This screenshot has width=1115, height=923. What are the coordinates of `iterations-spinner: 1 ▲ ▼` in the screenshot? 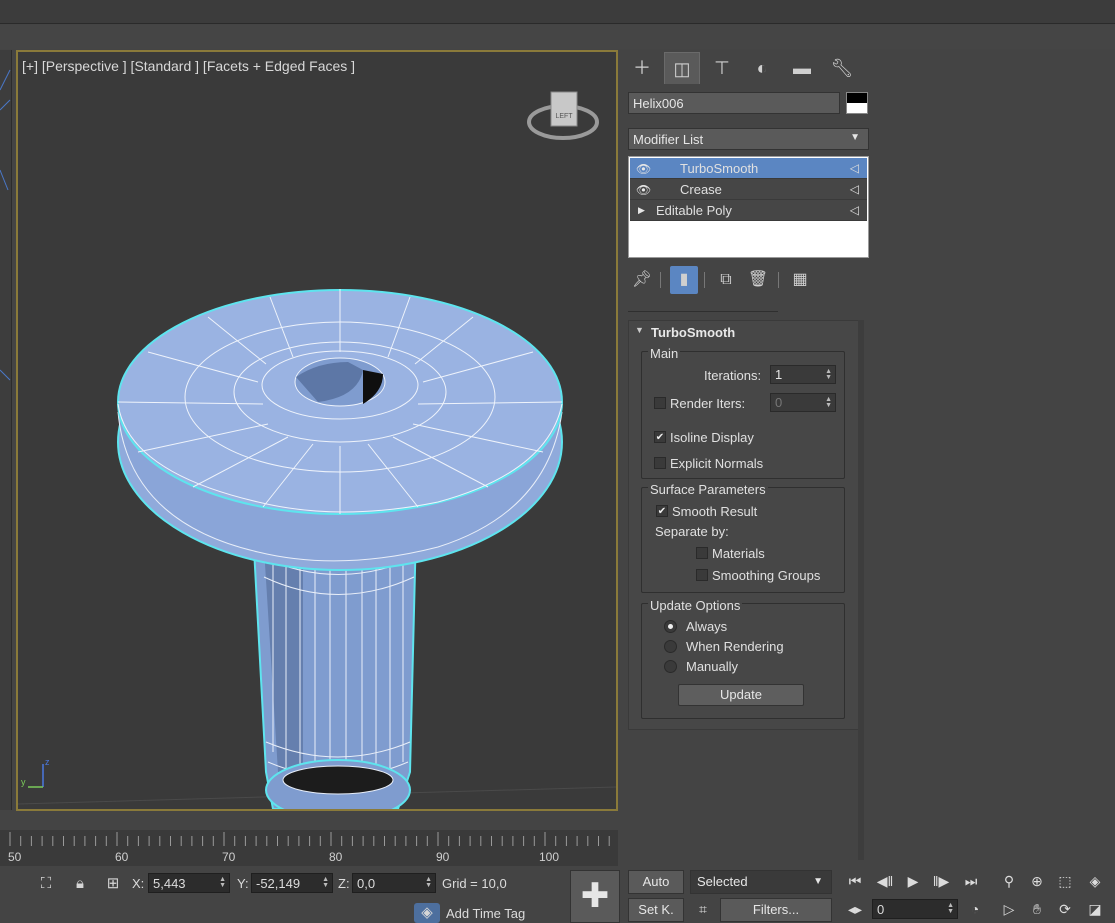 It's located at (803, 374).